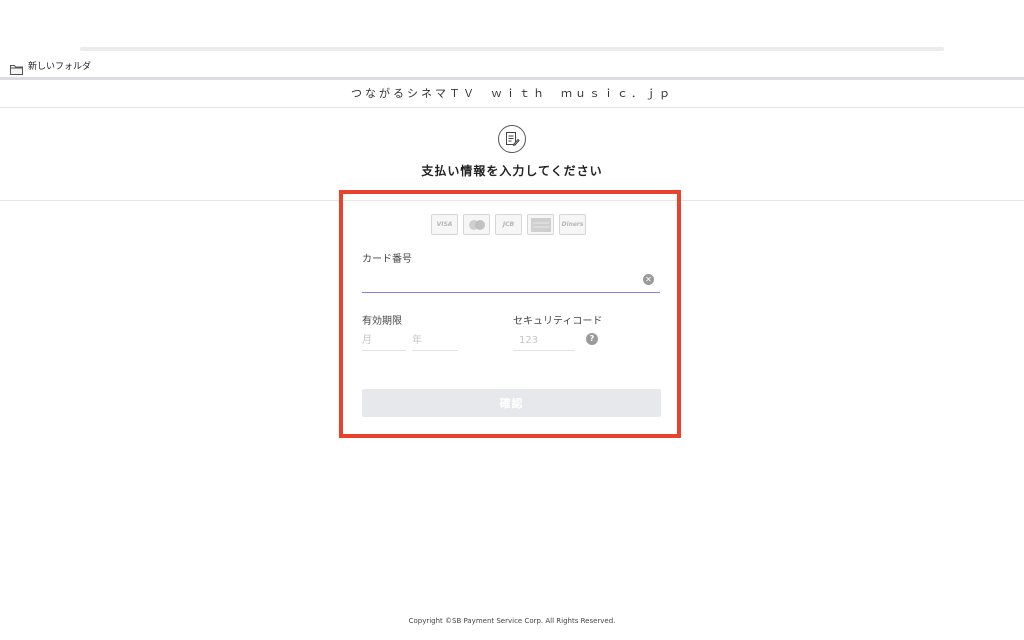 The height and width of the screenshot is (640, 1024). Describe the element at coordinates (558, 321) in the screenshot. I see `security-code-label: セキュリティコード` at that location.